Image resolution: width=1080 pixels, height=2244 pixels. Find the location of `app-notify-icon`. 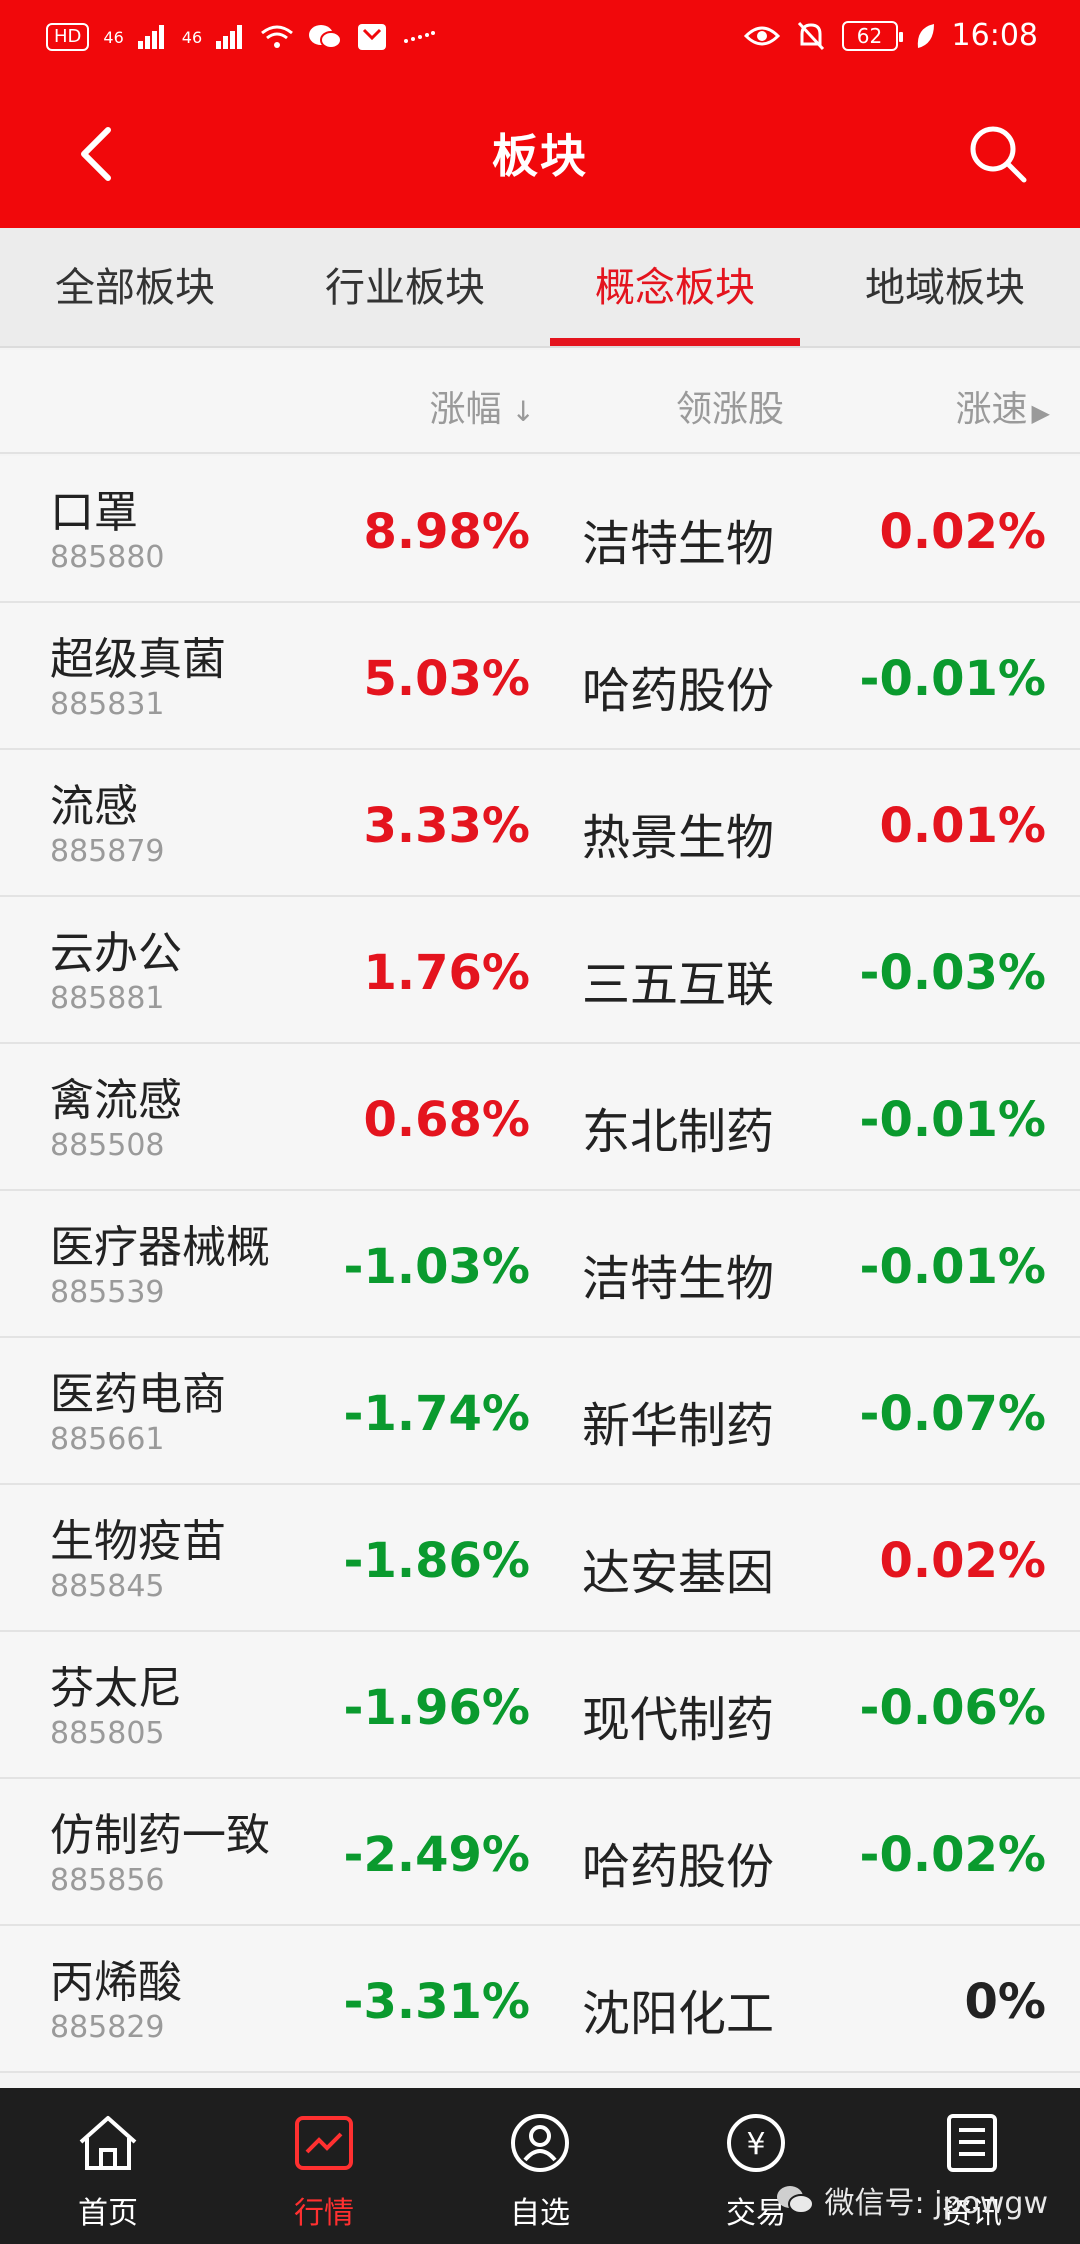

app-notify-icon is located at coordinates (372, 37).